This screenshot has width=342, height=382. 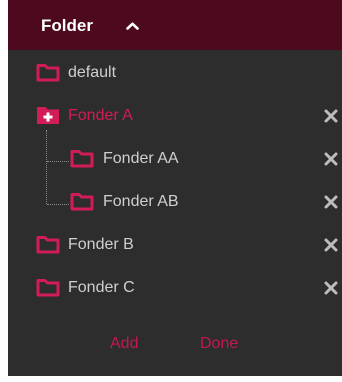 What do you see at coordinates (141, 158) in the screenshot?
I see `folder-item-label: Fonder AA` at bounding box center [141, 158].